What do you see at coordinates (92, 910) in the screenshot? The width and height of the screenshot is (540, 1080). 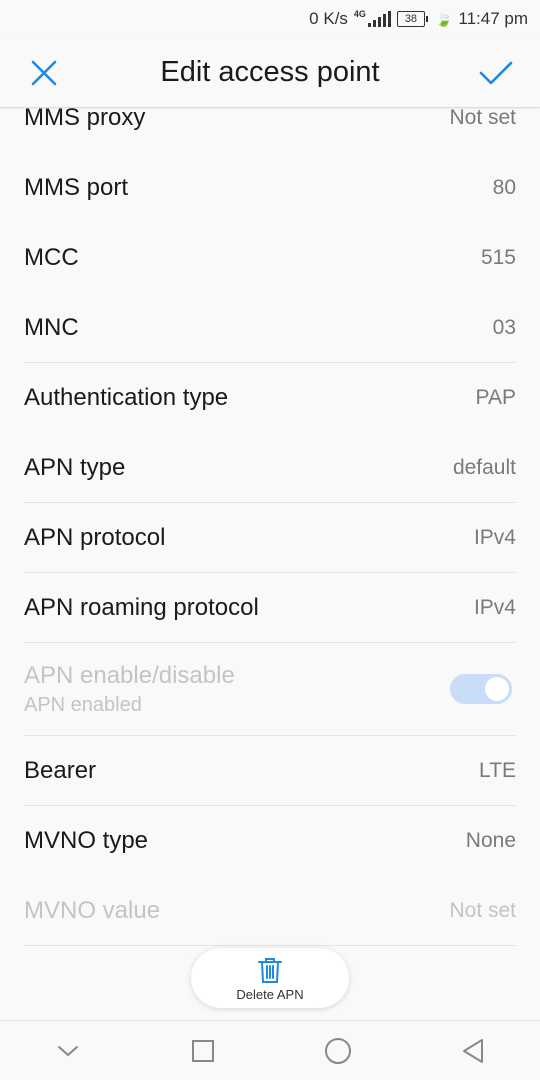 I see `row-label: MVNO value` at bounding box center [92, 910].